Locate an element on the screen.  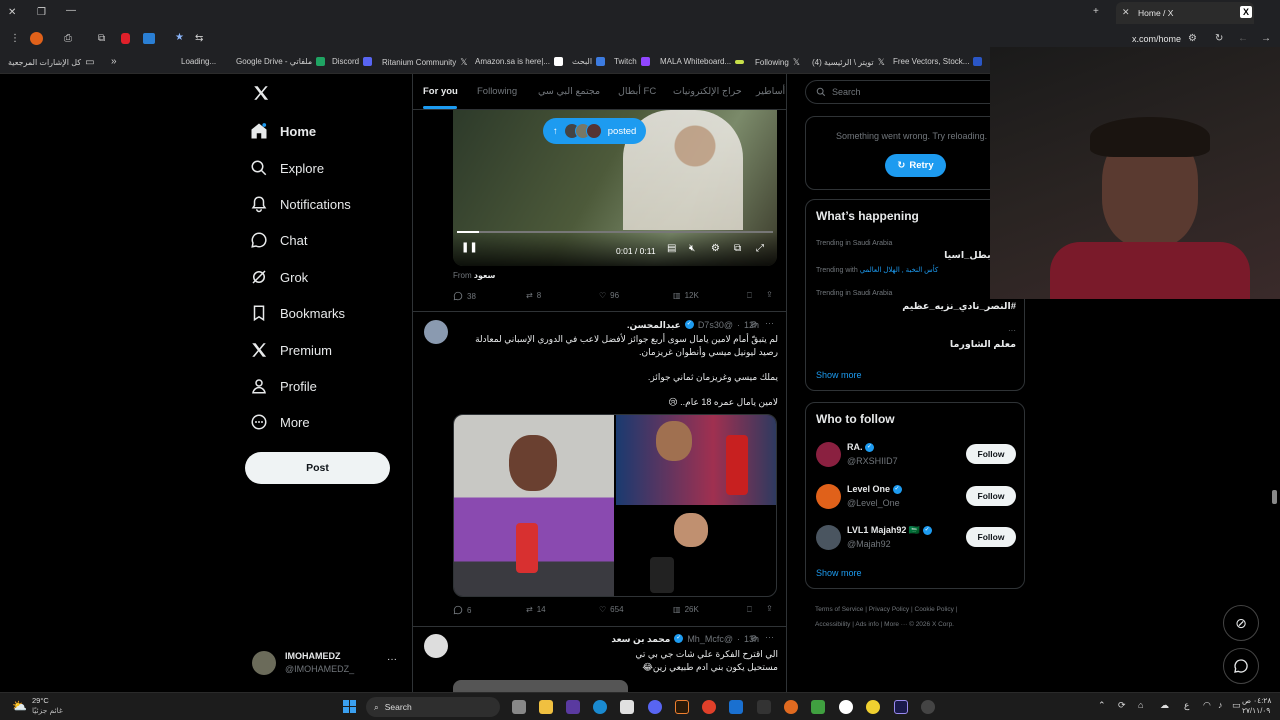
messages-float-button is located at coordinates (1241, 666).